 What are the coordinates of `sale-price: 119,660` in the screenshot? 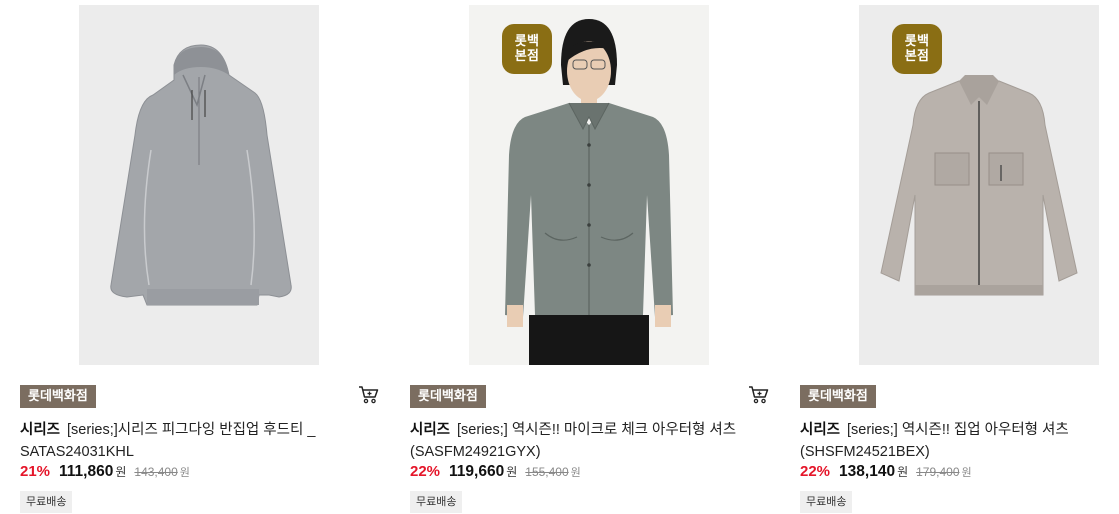 It's located at (477, 471).